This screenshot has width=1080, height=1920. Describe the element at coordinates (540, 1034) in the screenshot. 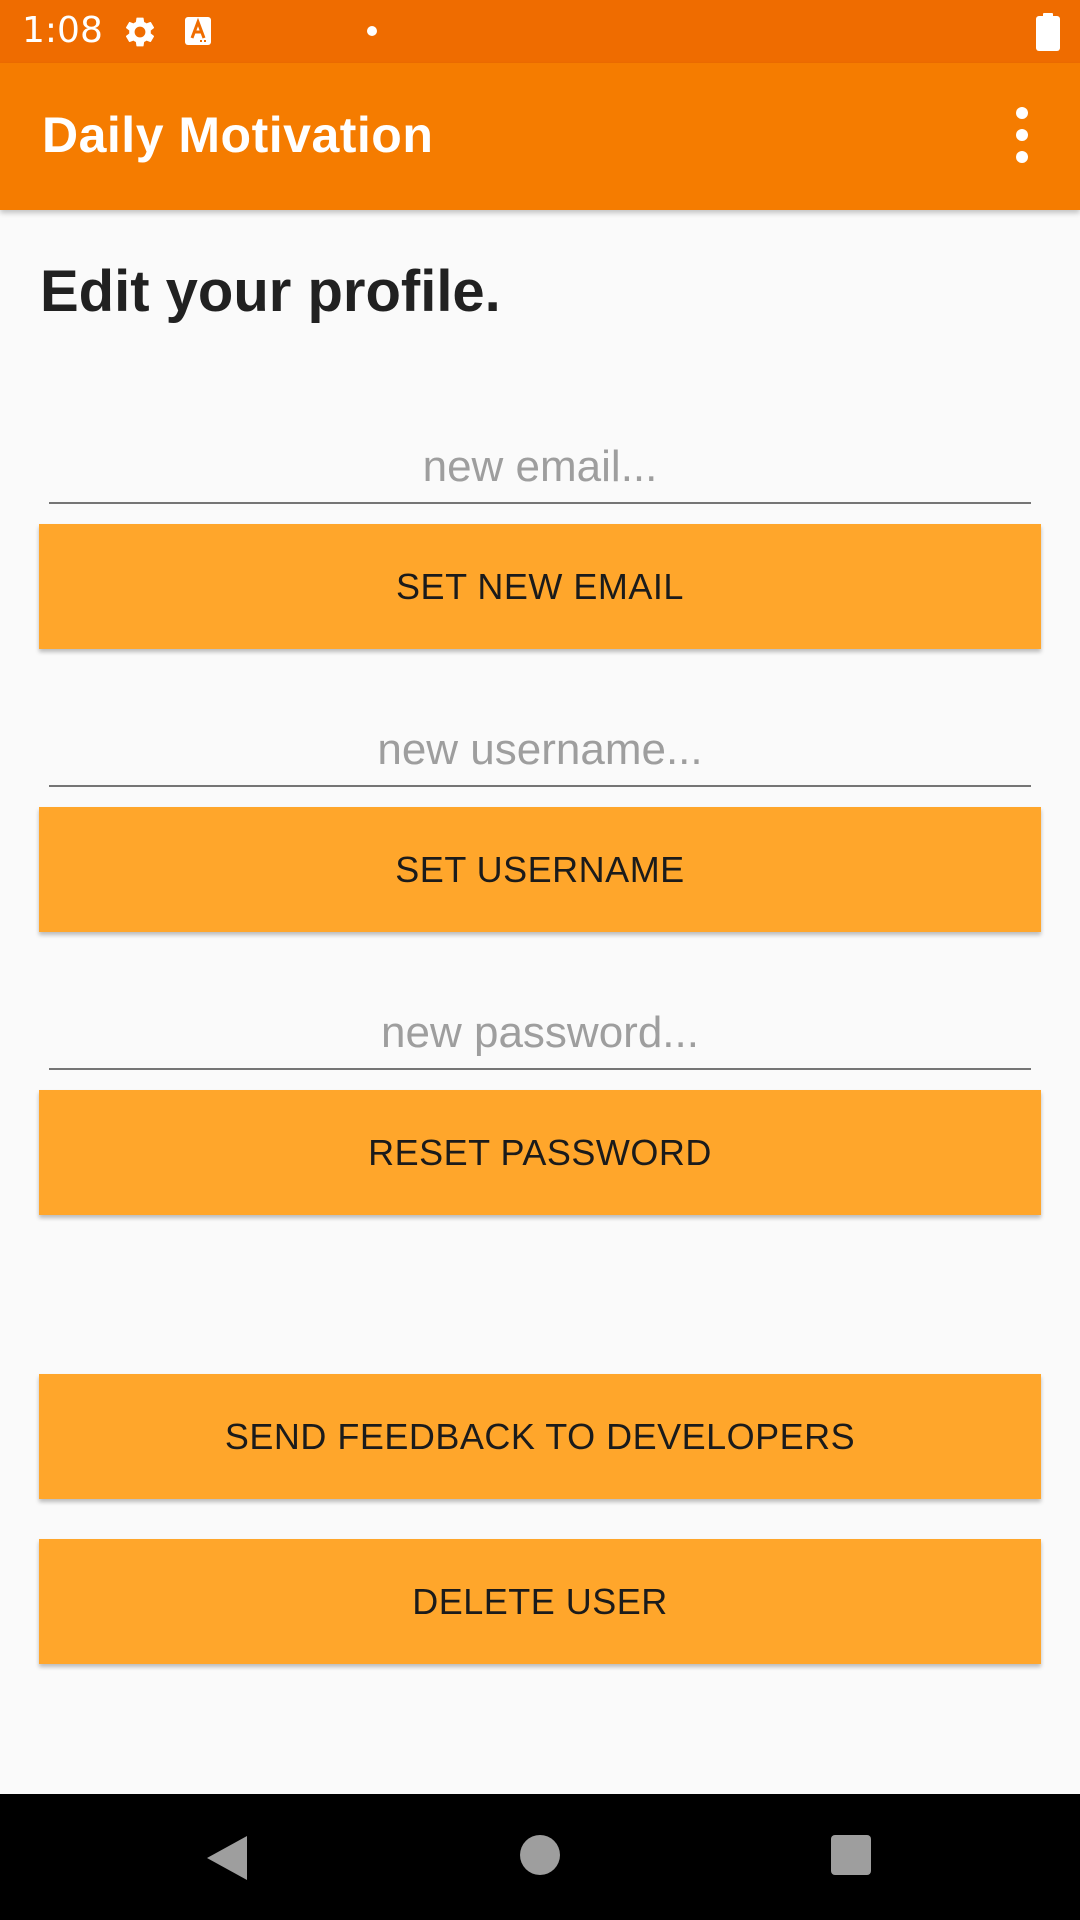

I see `password-field` at that location.